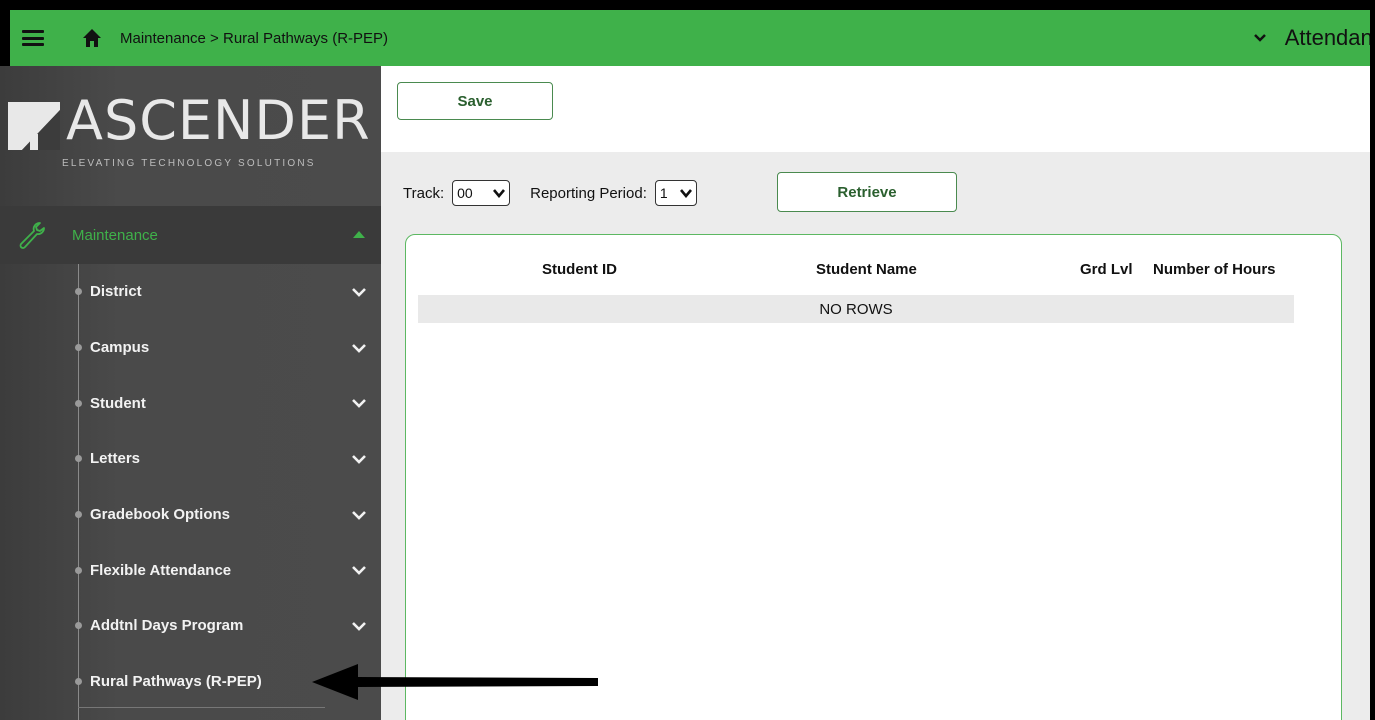  Describe the element at coordinates (190, 292) in the screenshot. I see `sidebar-item-district: District` at that location.